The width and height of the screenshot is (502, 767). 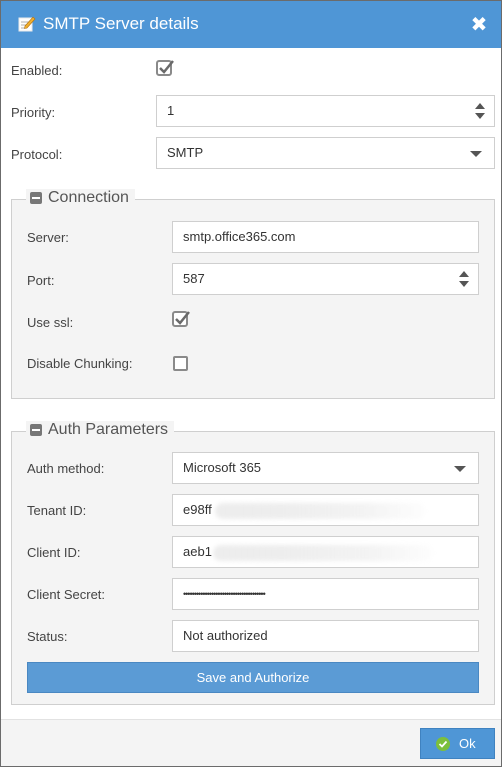 What do you see at coordinates (225, 635) in the screenshot?
I see `status-value: Not authorized` at bounding box center [225, 635].